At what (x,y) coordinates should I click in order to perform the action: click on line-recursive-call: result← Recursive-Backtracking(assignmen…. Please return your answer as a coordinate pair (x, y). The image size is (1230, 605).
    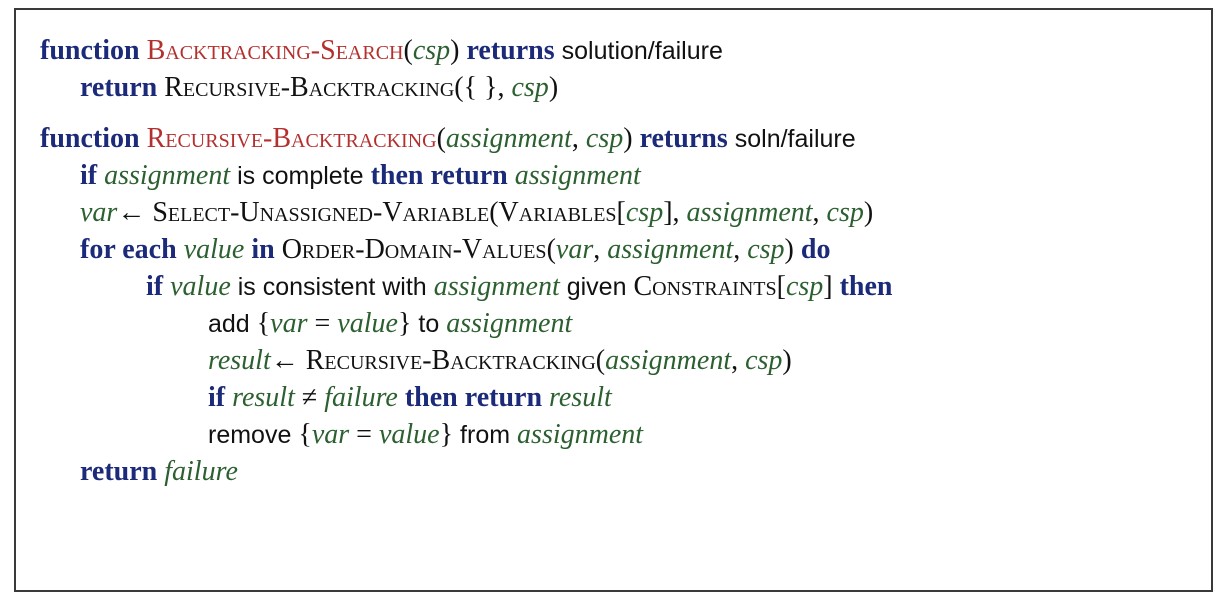
    Looking at the image, I should click on (620, 360).